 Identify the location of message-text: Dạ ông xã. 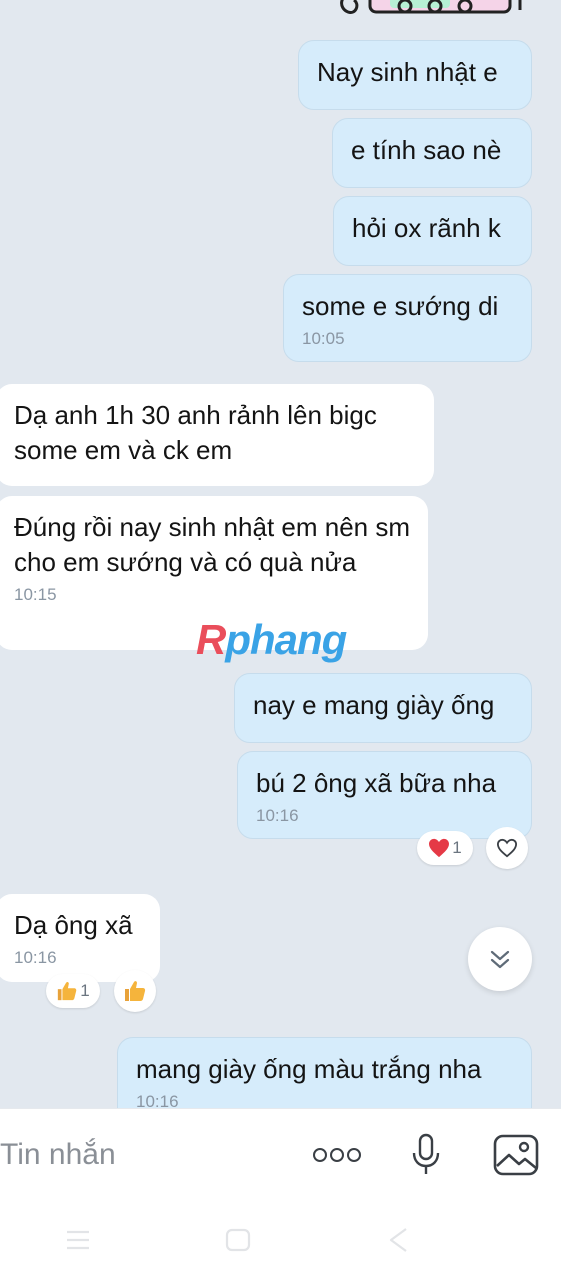
(73, 925).